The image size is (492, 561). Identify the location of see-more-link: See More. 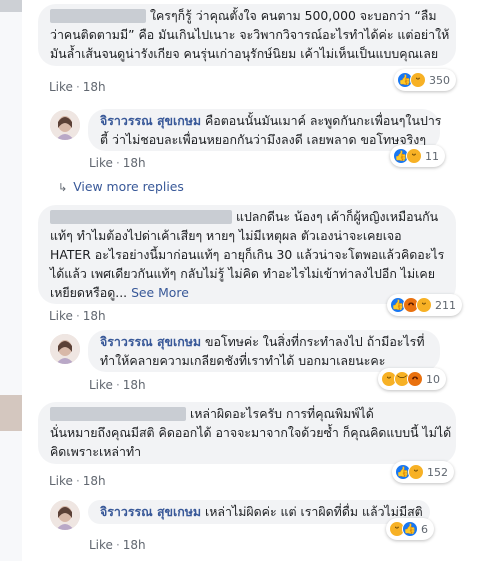
(160, 292).